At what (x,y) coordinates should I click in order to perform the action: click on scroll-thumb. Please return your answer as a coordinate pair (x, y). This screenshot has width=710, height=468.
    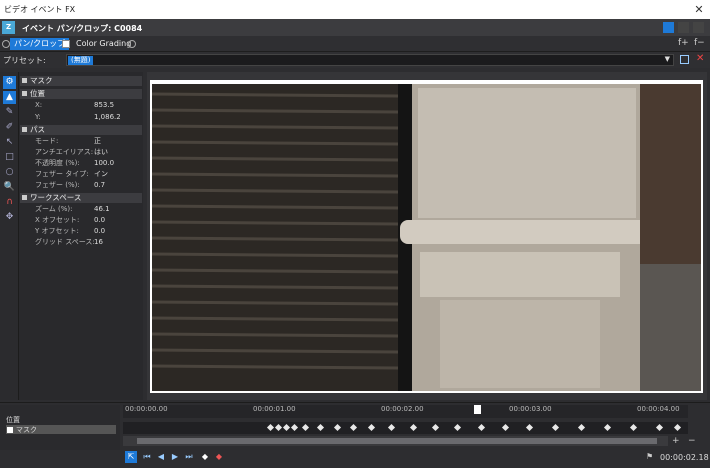
    Looking at the image, I should click on (397, 441).